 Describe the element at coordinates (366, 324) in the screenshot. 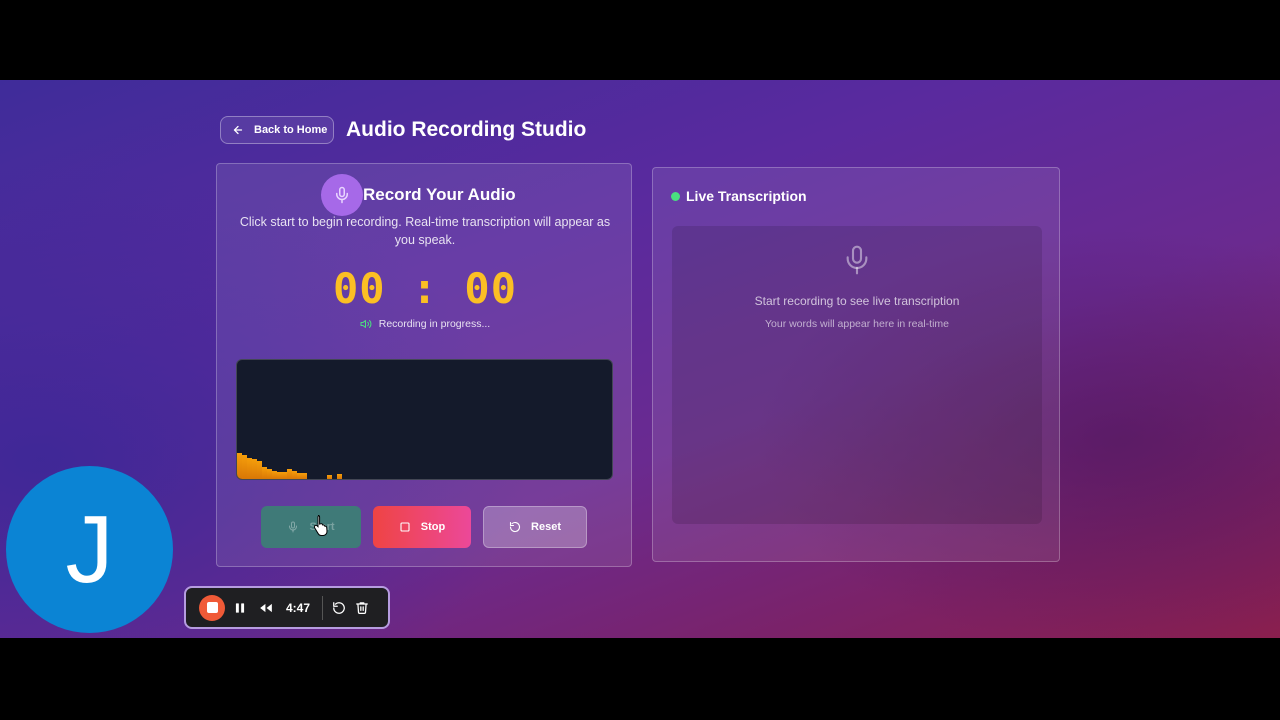

I see `speaker-icon` at that location.